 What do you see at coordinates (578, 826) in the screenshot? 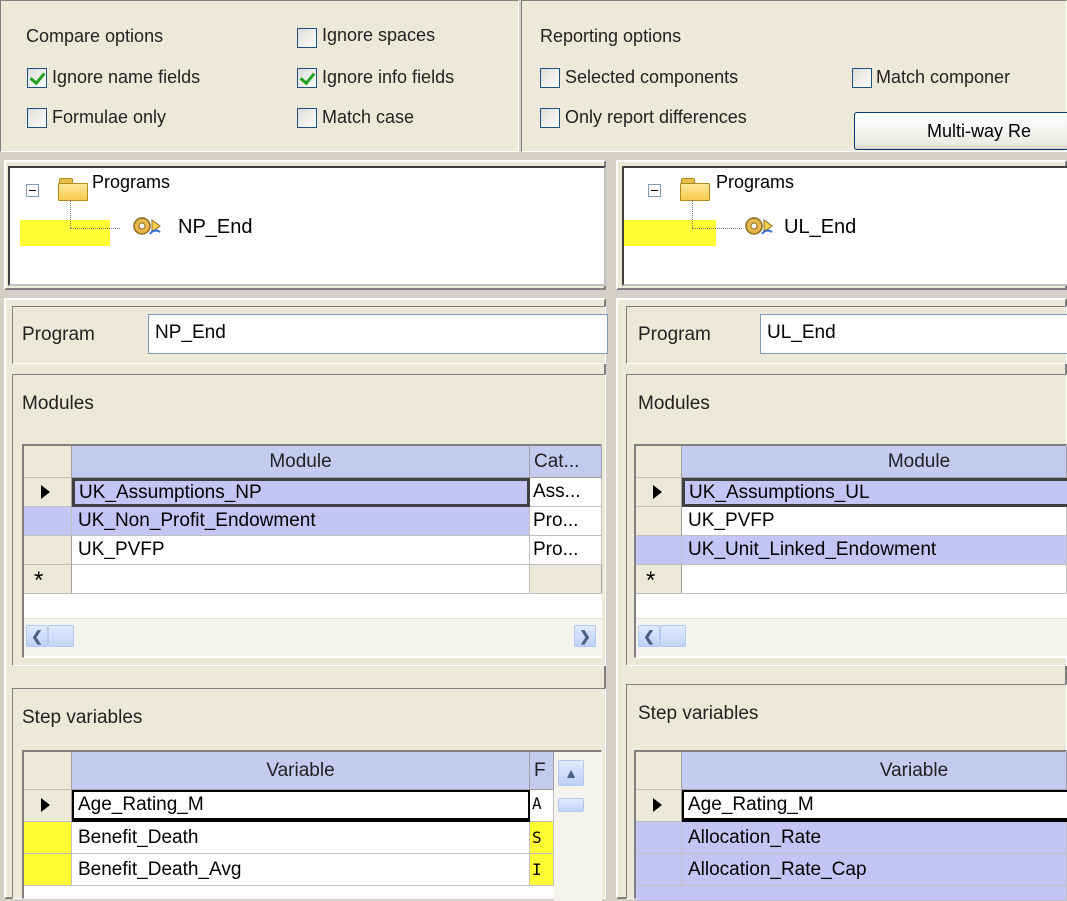
I see `vertical-scrollbar: ▲` at bounding box center [578, 826].